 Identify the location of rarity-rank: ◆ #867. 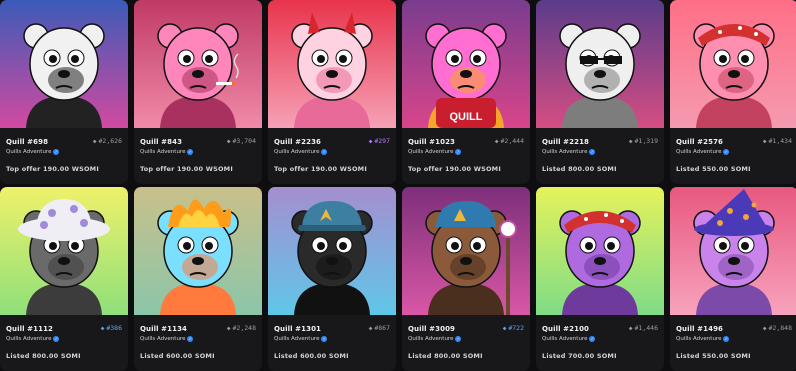
(379, 328).